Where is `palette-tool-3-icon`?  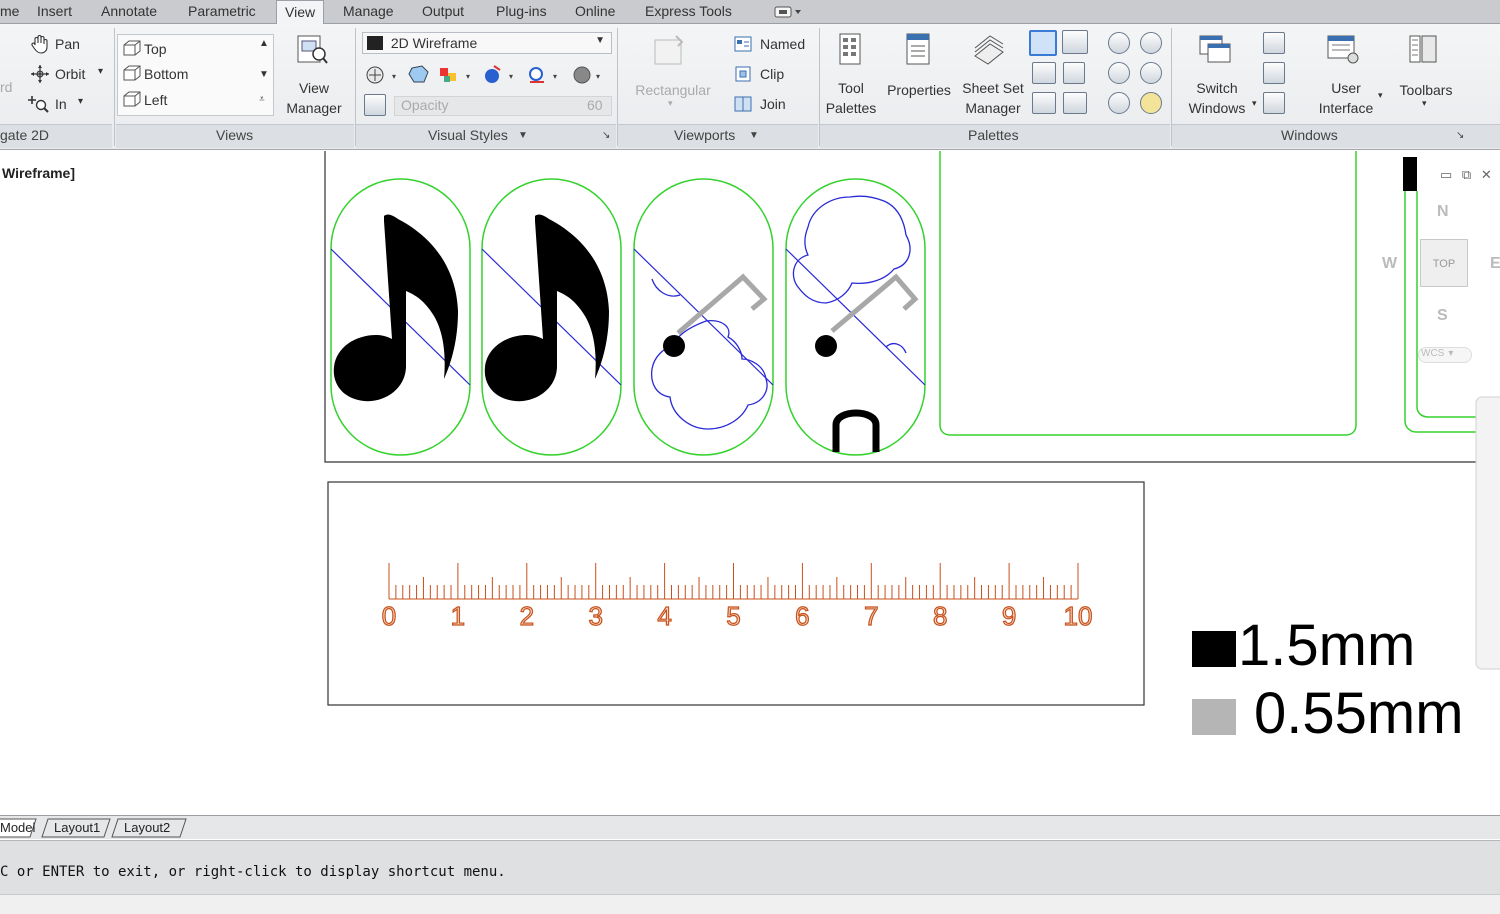 palette-tool-3-icon is located at coordinates (1119, 73).